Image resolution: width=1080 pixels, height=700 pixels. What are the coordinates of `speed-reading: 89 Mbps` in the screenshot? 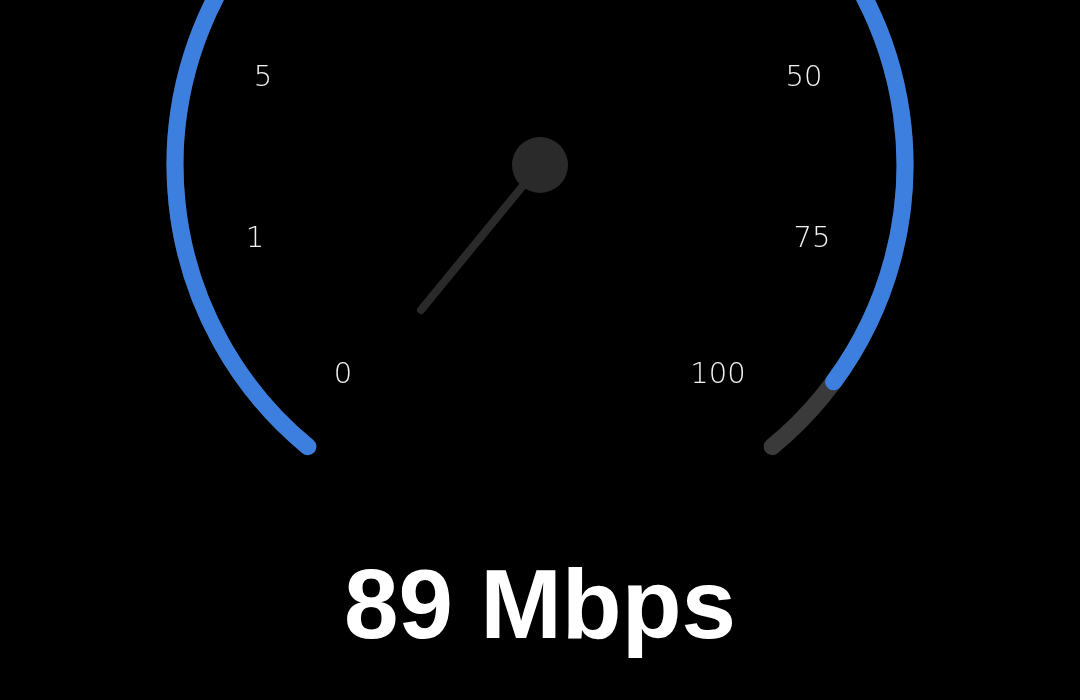 It's located at (540, 604).